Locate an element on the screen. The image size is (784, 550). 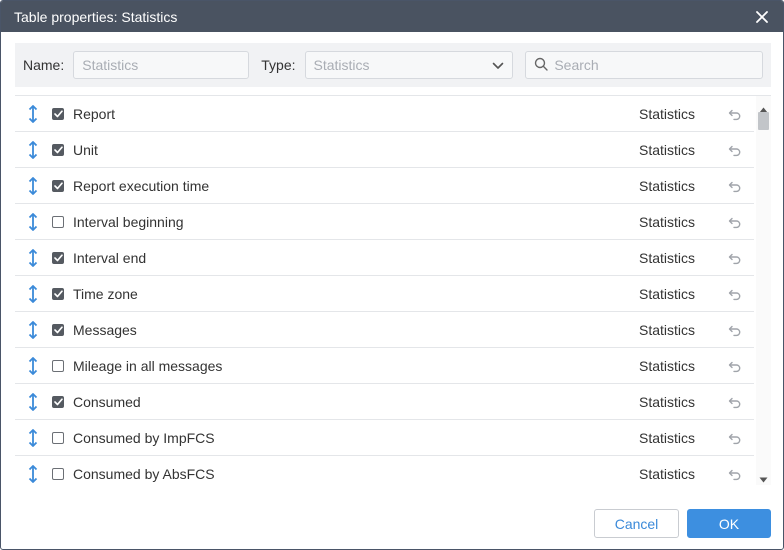
close-icon is located at coordinates (762, 17).